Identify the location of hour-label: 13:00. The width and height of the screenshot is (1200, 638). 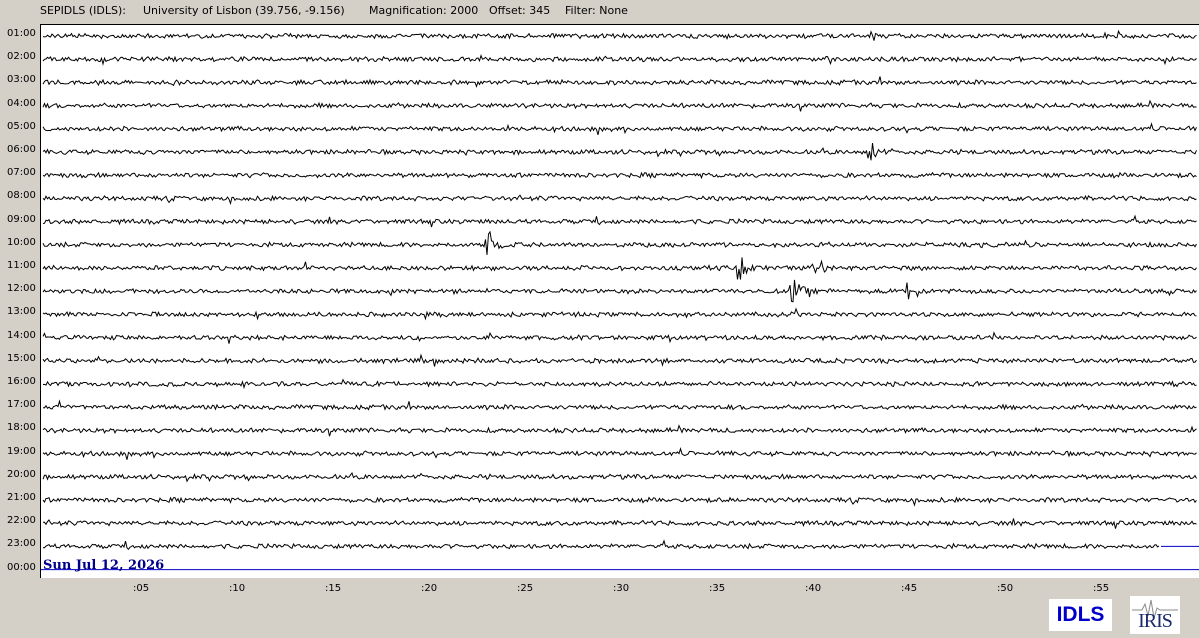
(21, 312).